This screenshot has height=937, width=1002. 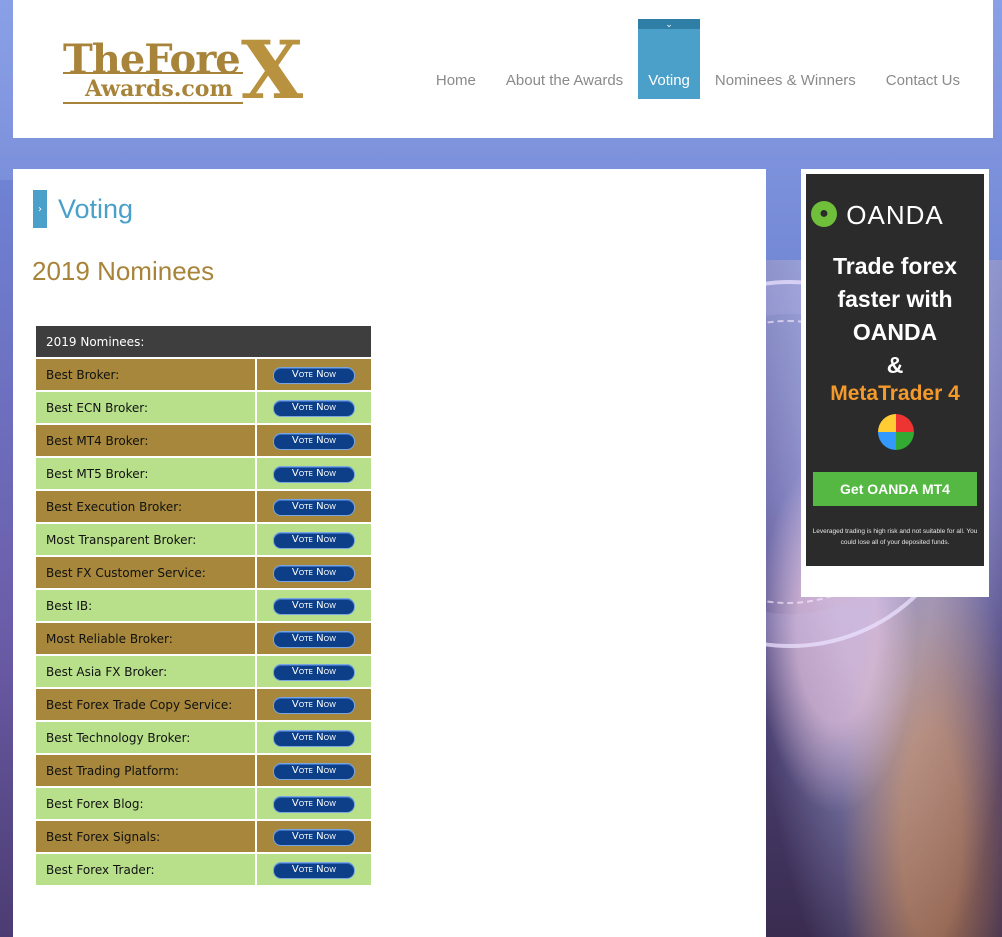 What do you see at coordinates (785, 59) in the screenshot?
I see `nav-nominees-winners: Nominees & Winners` at bounding box center [785, 59].